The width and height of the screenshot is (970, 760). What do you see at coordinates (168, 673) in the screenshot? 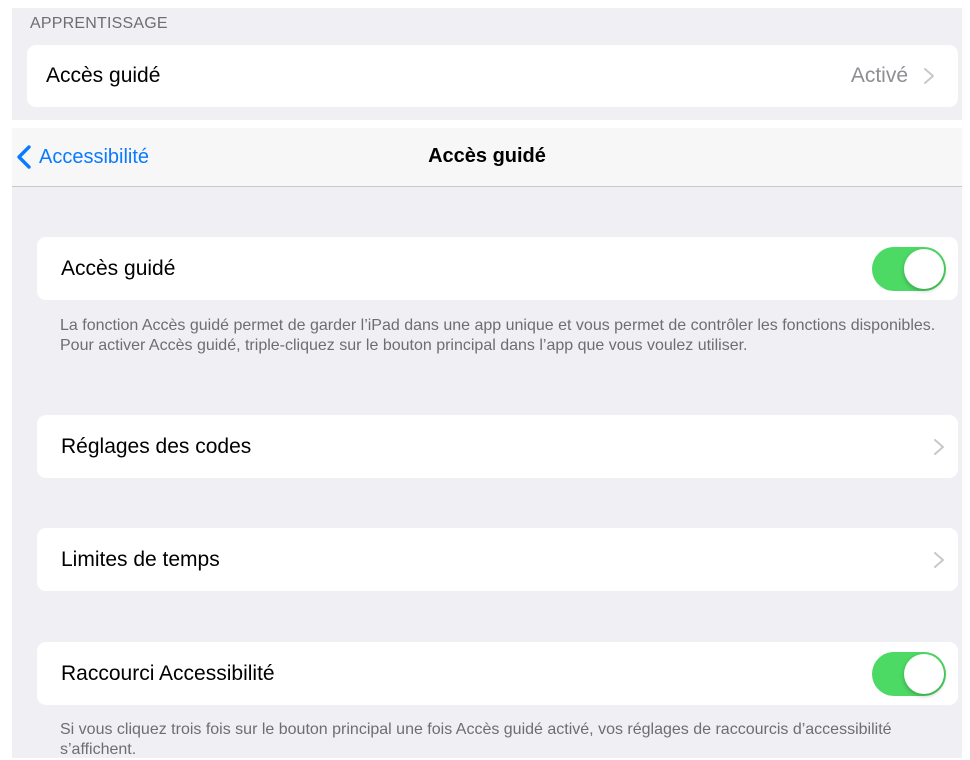
I see `accessibility-shortcut-label: Raccourci Accessibilité` at bounding box center [168, 673].